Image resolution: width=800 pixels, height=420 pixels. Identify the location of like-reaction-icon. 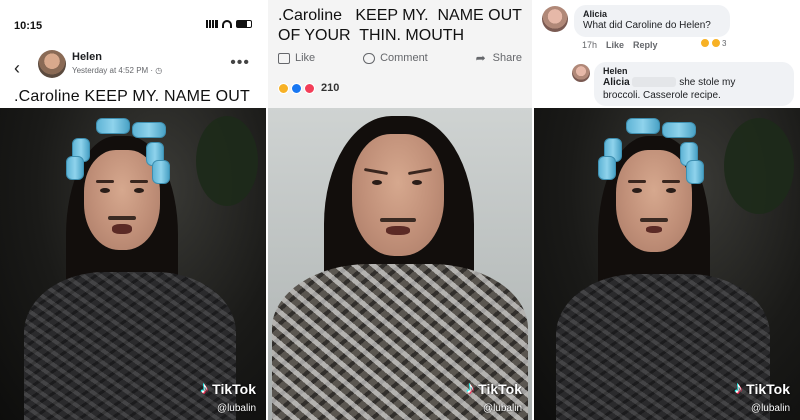
(296, 88).